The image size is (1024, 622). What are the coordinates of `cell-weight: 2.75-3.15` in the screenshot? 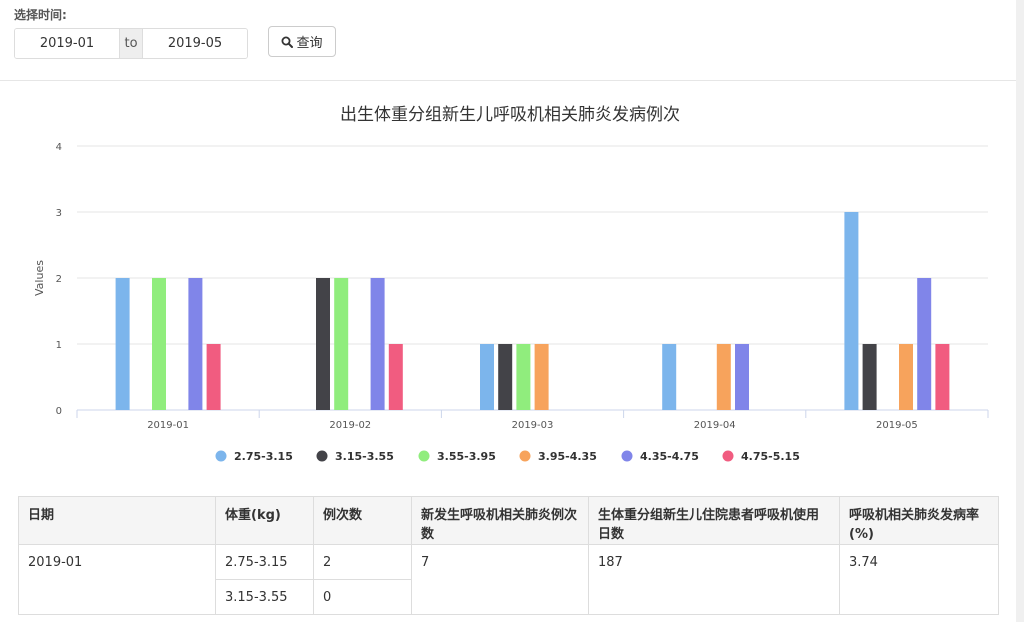 It's located at (264, 562).